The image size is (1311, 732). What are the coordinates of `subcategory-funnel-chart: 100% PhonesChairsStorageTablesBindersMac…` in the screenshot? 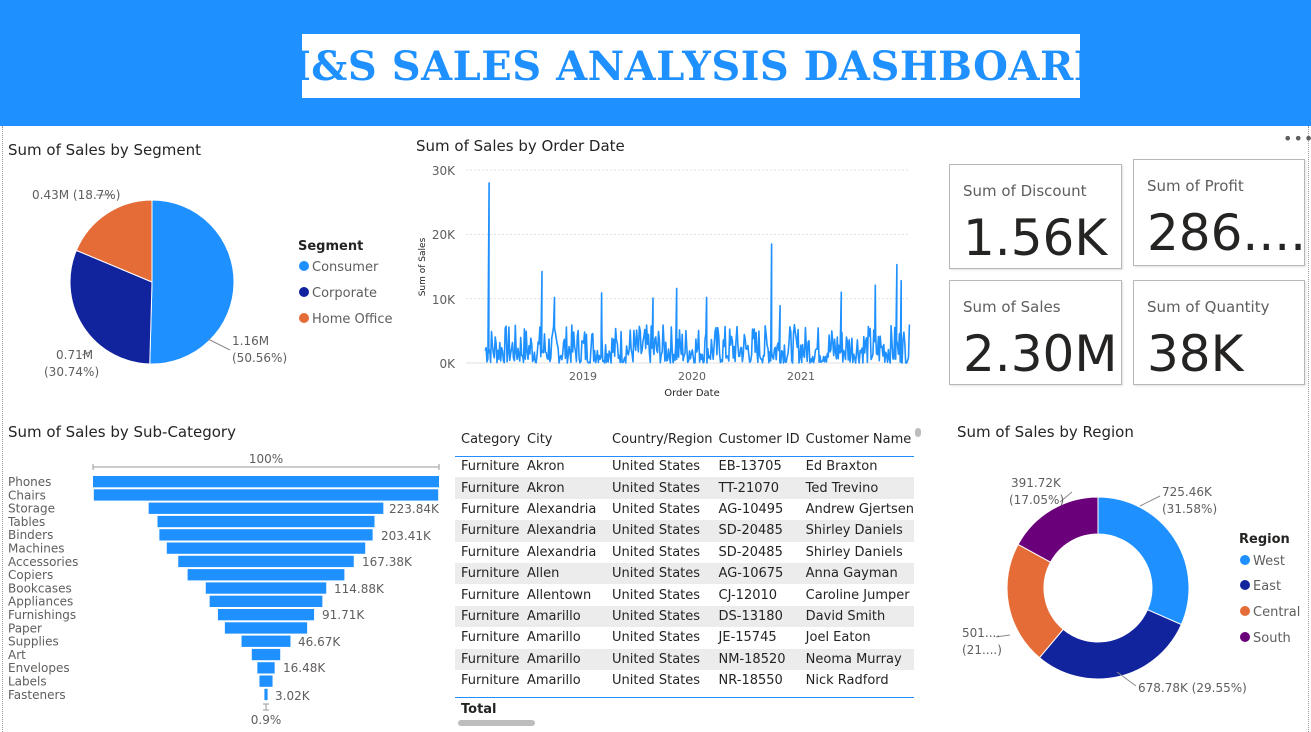 It's located at (225, 589).